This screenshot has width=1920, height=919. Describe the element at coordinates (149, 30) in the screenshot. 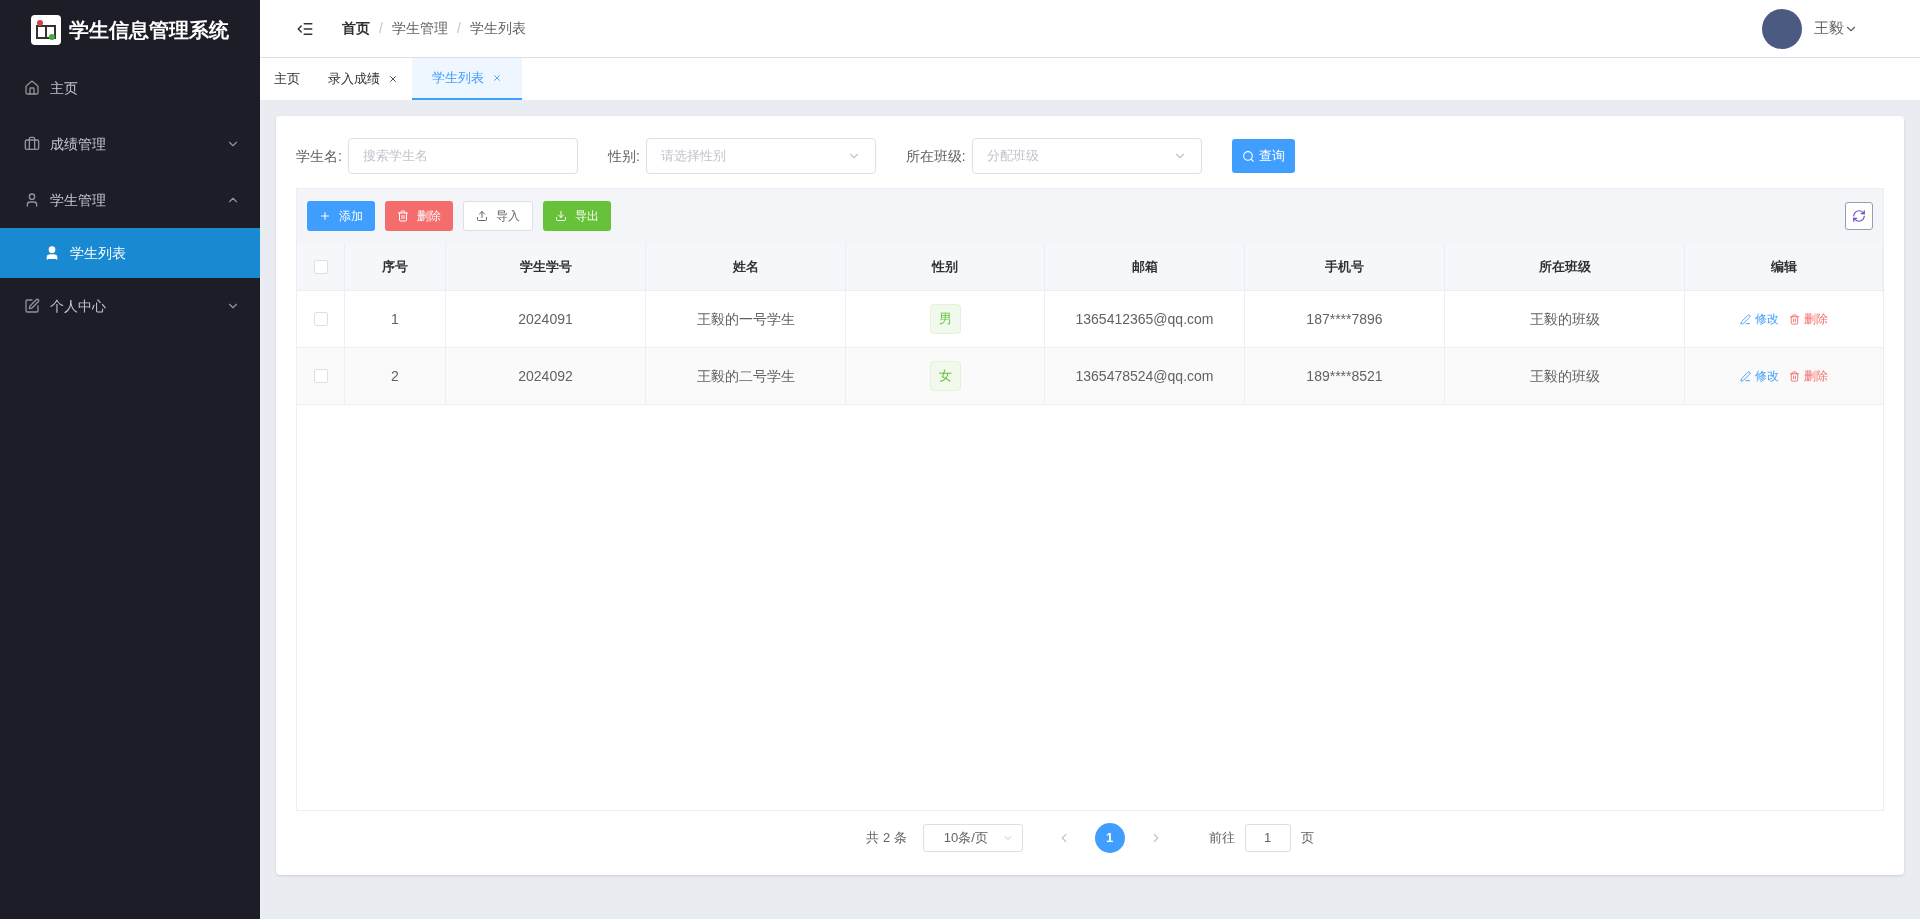

I see `app-title: 学生信息管理系统` at that location.